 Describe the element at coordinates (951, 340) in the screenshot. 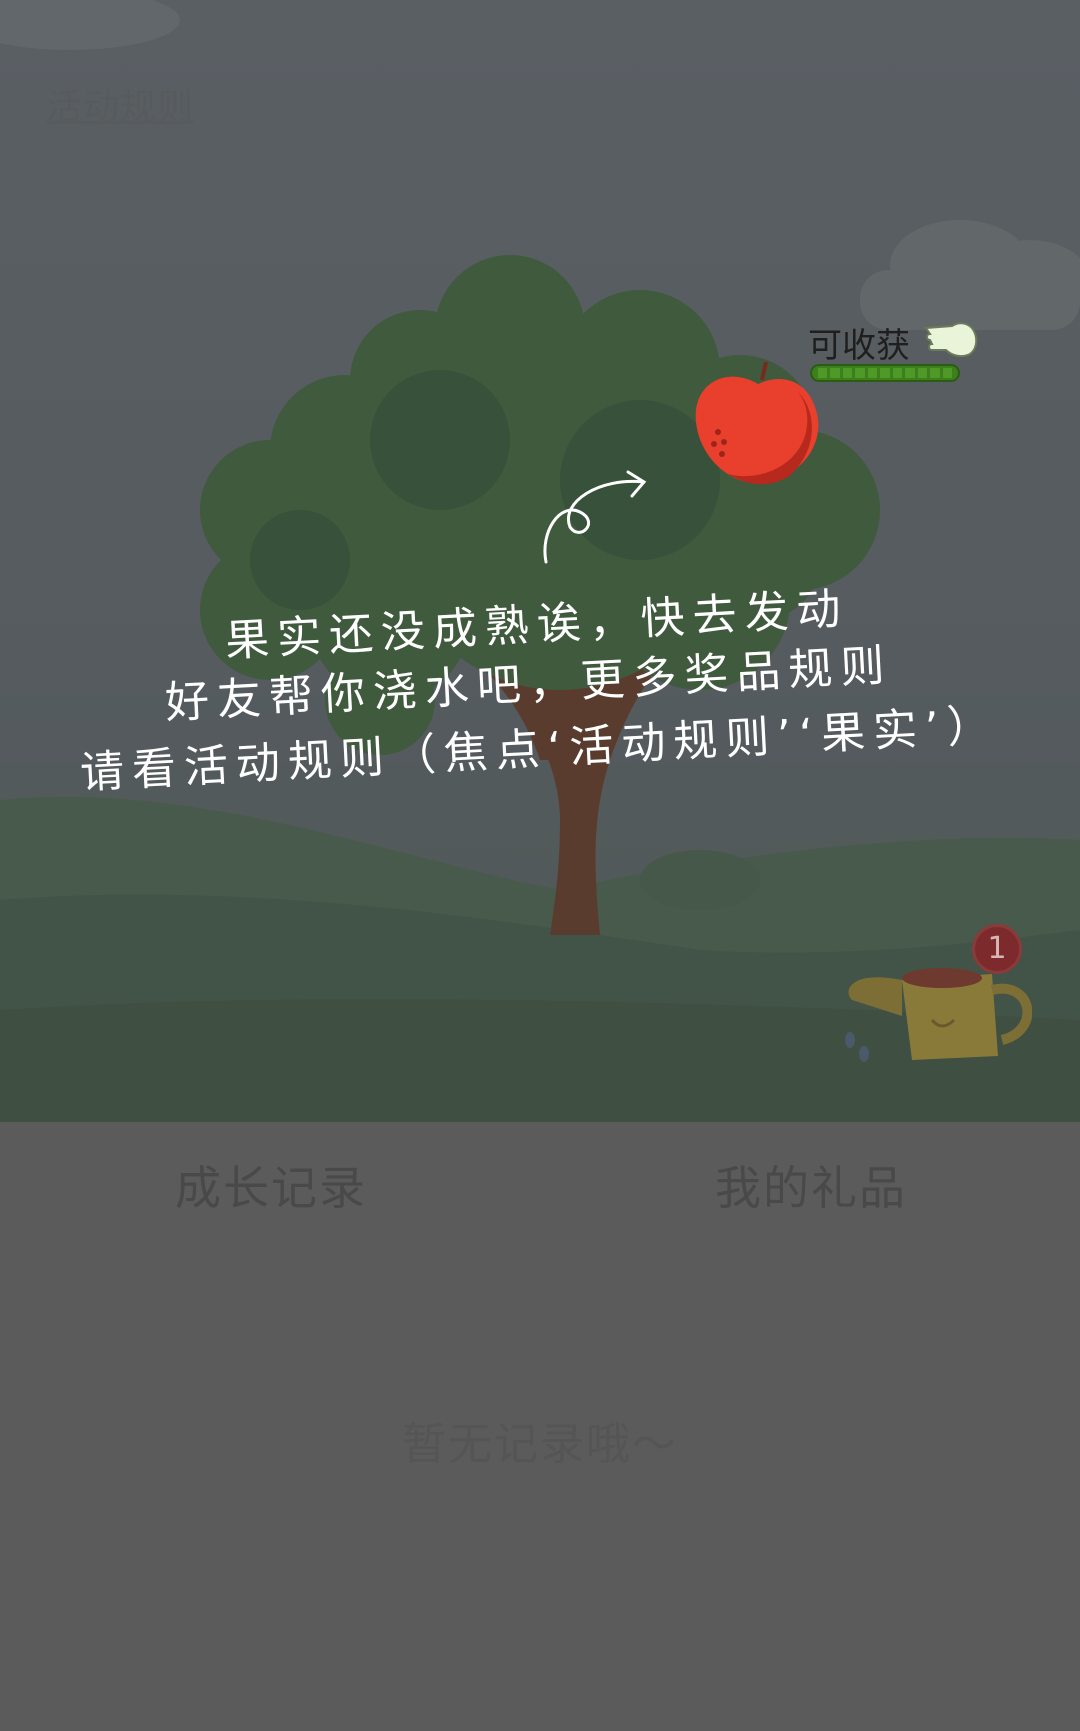

I see `pointing-hand-icon` at that location.